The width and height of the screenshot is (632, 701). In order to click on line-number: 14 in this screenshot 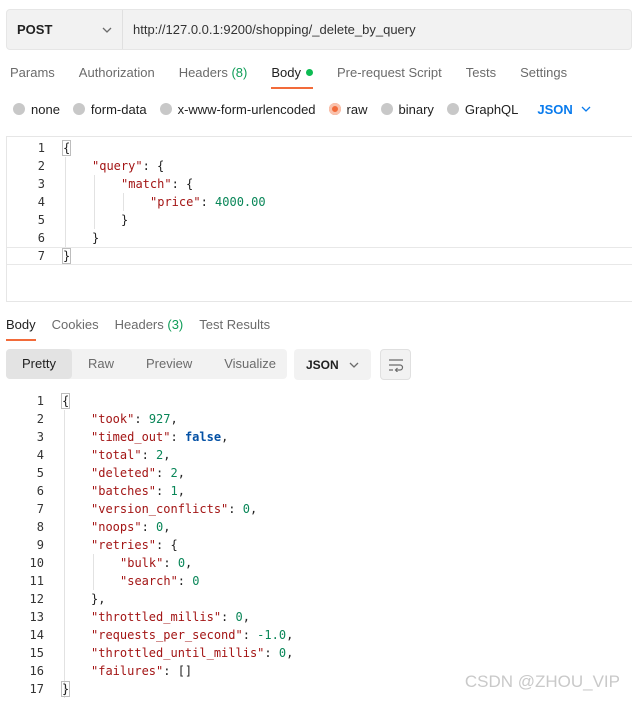, I will do `click(36, 635)`.